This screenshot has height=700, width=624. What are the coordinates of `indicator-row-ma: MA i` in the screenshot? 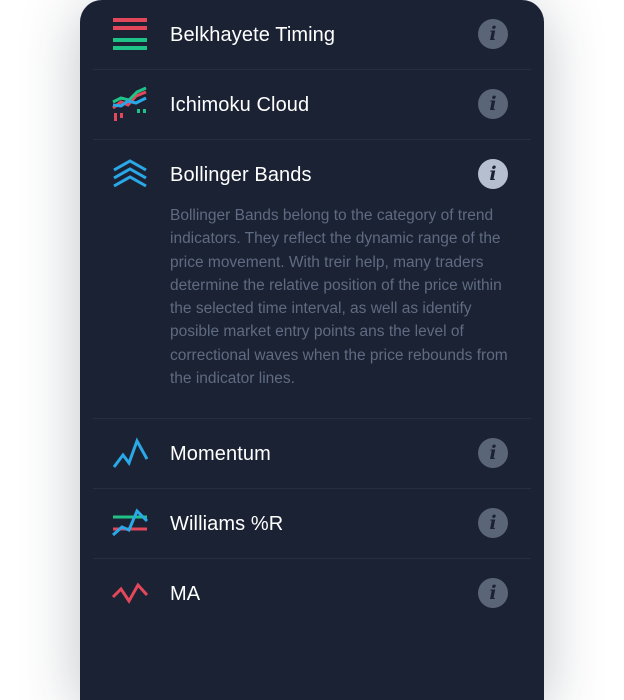 It's located at (312, 593).